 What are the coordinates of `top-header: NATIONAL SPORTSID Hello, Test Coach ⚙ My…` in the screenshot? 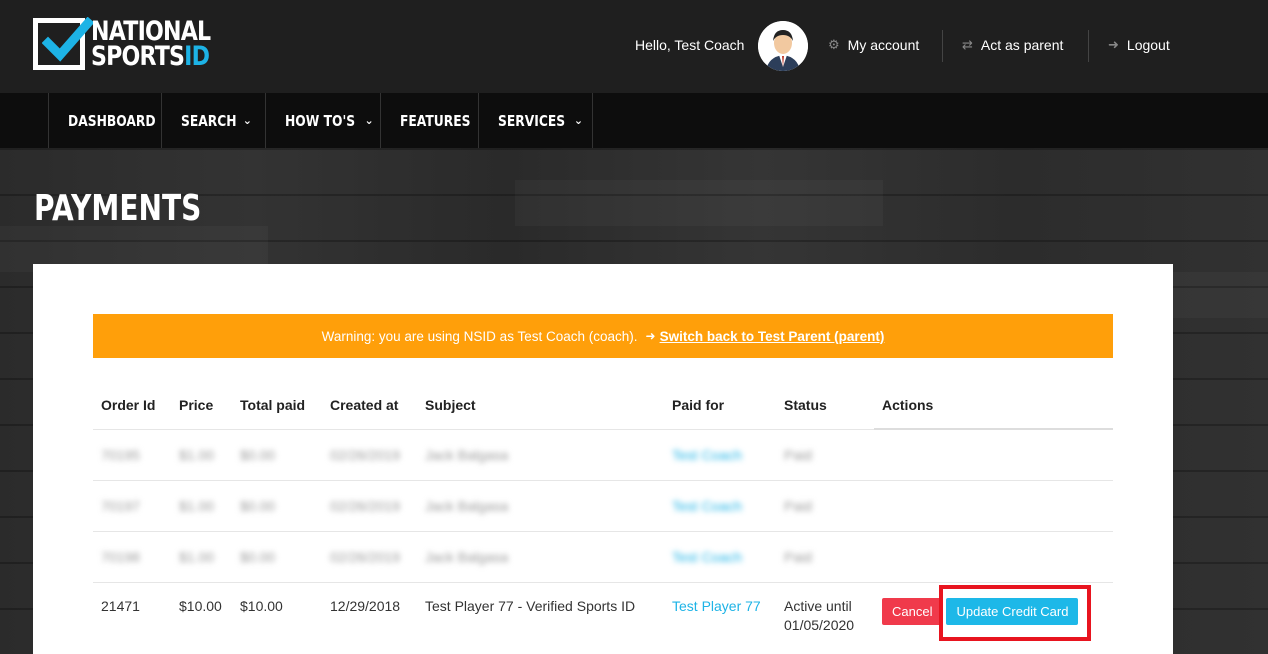 It's located at (634, 46).